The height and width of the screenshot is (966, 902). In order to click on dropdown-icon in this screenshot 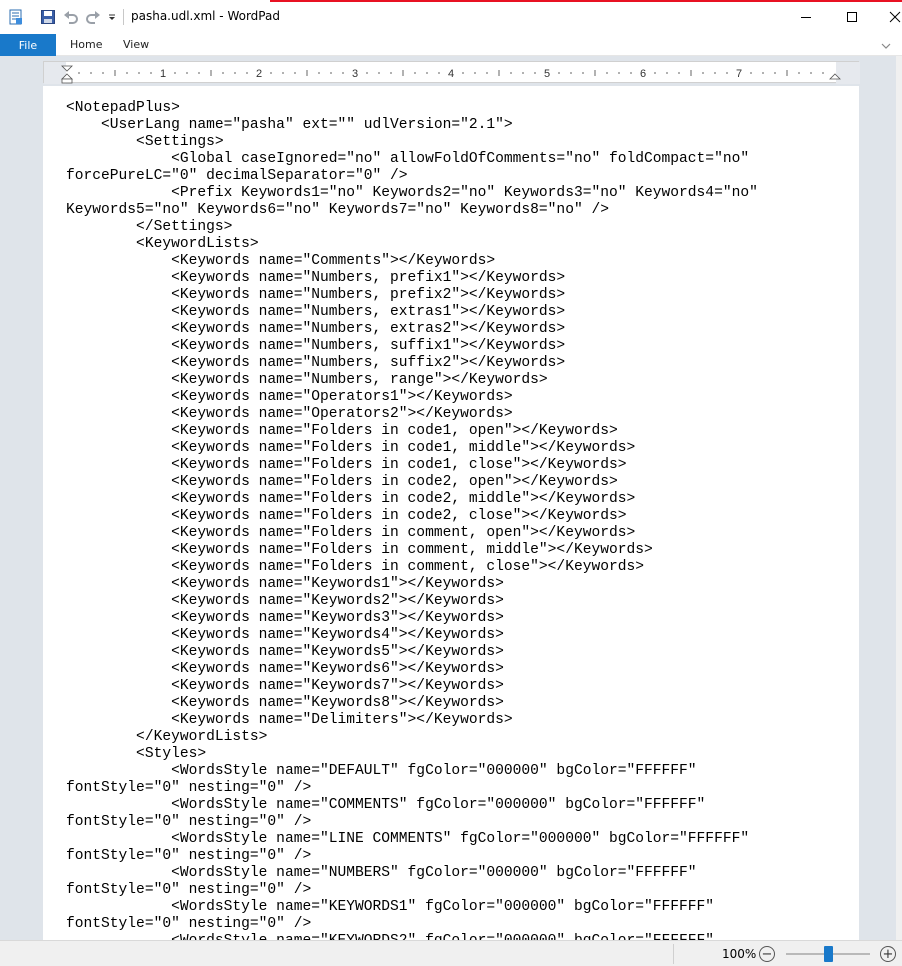, I will do `click(112, 17)`.